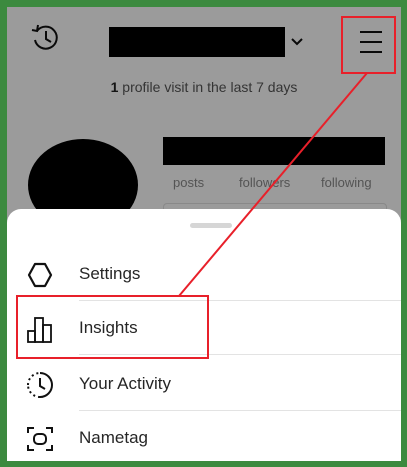 This screenshot has height=467, width=407. I want to click on sheet-handle, so click(211, 225).